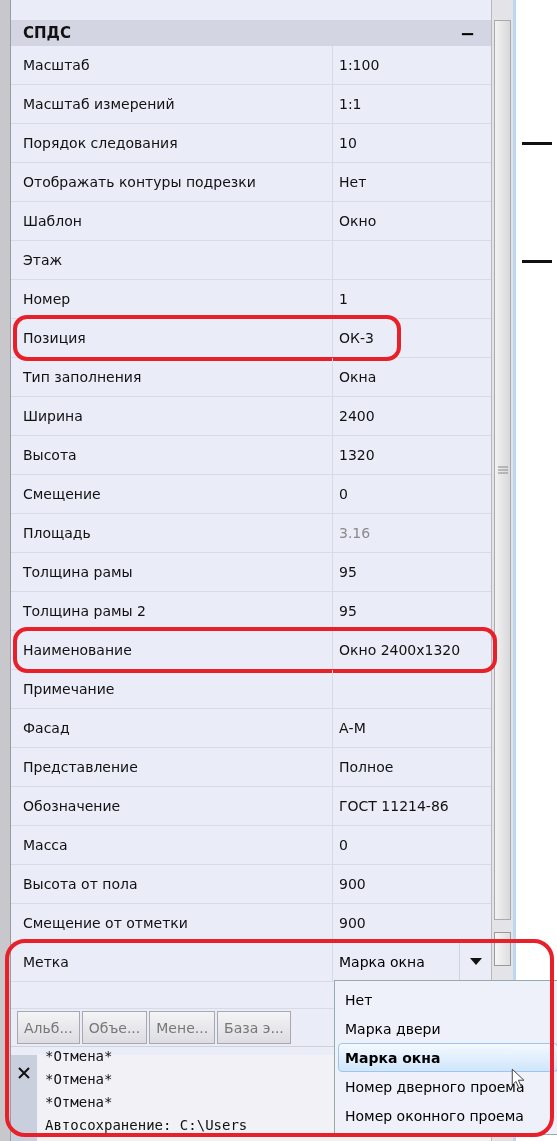 The height and width of the screenshot is (1141, 557). What do you see at coordinates (172, 377) in the screenshot?
I see `property-name: Тип заполнения` at bounding box center [172, 377].